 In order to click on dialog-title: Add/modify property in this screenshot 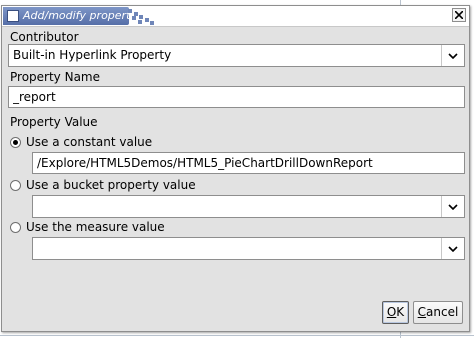, I will do `click(80, 15)`.